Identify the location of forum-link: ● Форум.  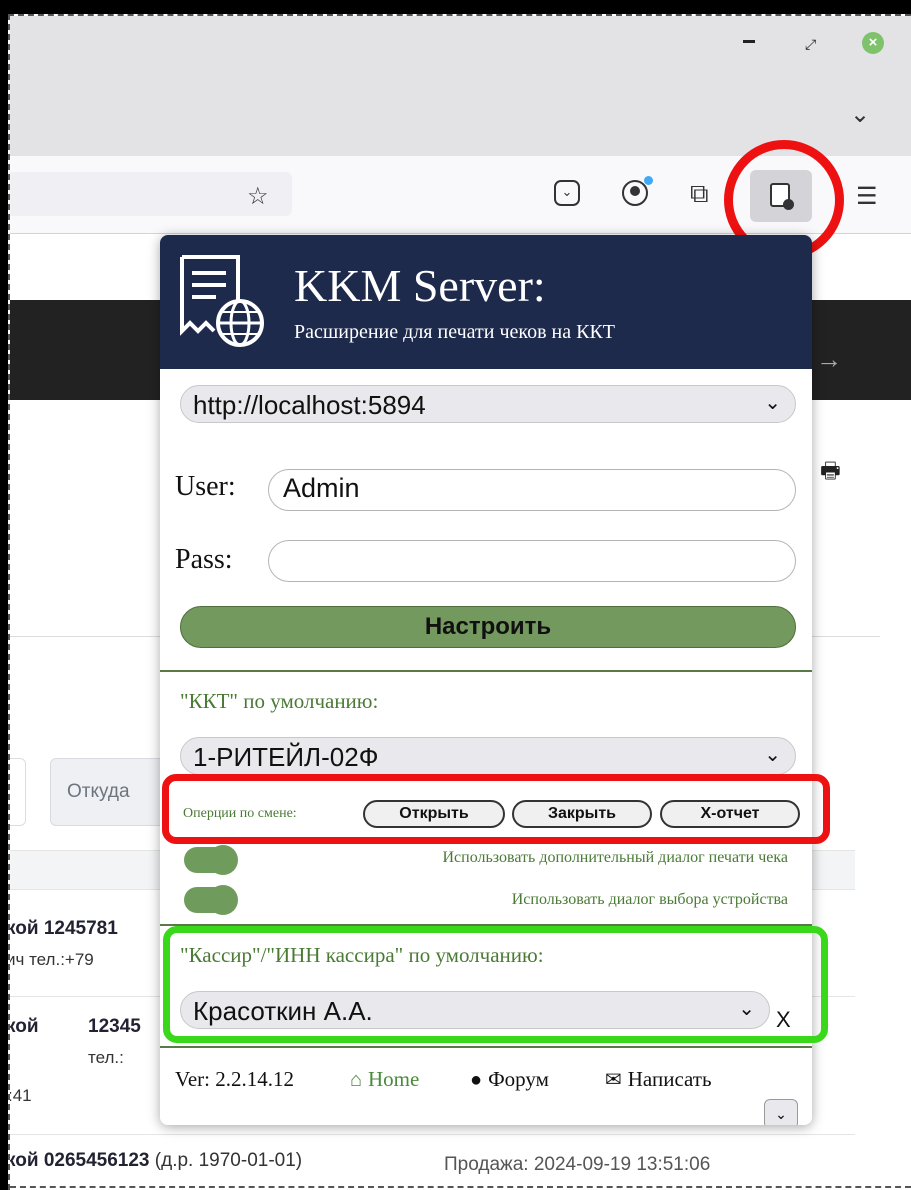
(509, 1079).